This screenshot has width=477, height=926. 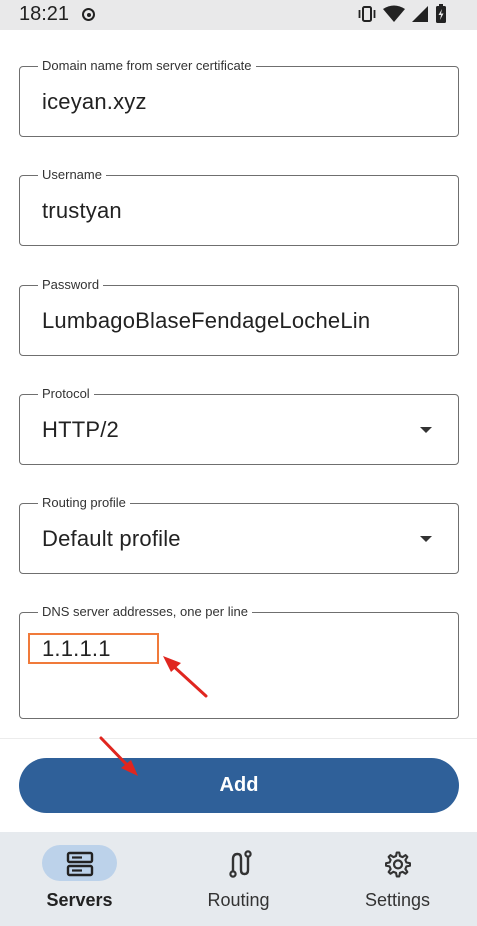 I want to click on vibrate-icon, so click(x=367, y=14).